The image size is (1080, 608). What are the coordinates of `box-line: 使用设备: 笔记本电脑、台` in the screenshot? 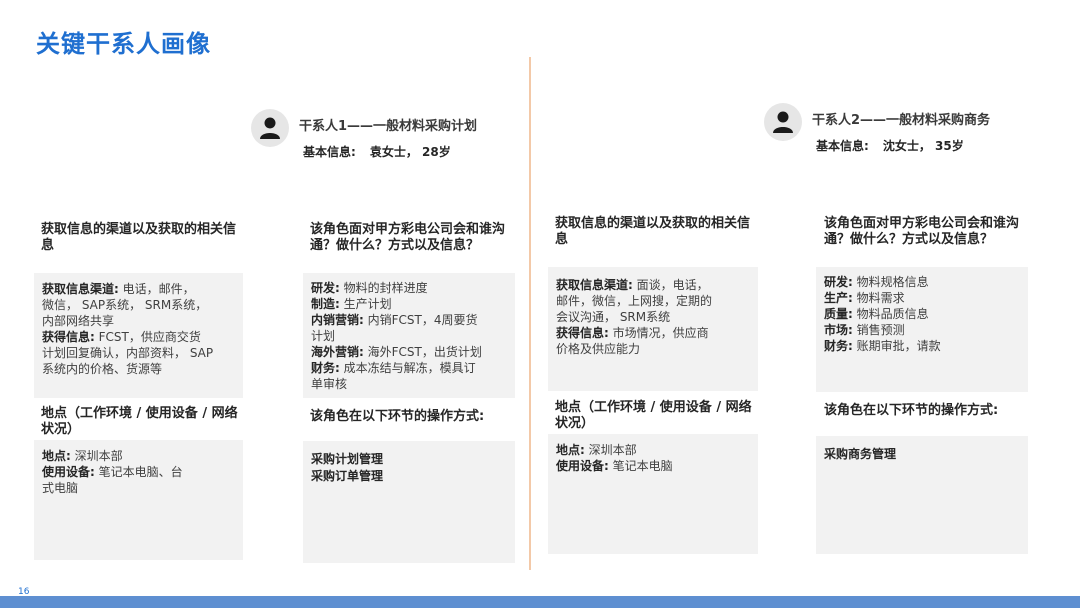 It's located at (112, 472).